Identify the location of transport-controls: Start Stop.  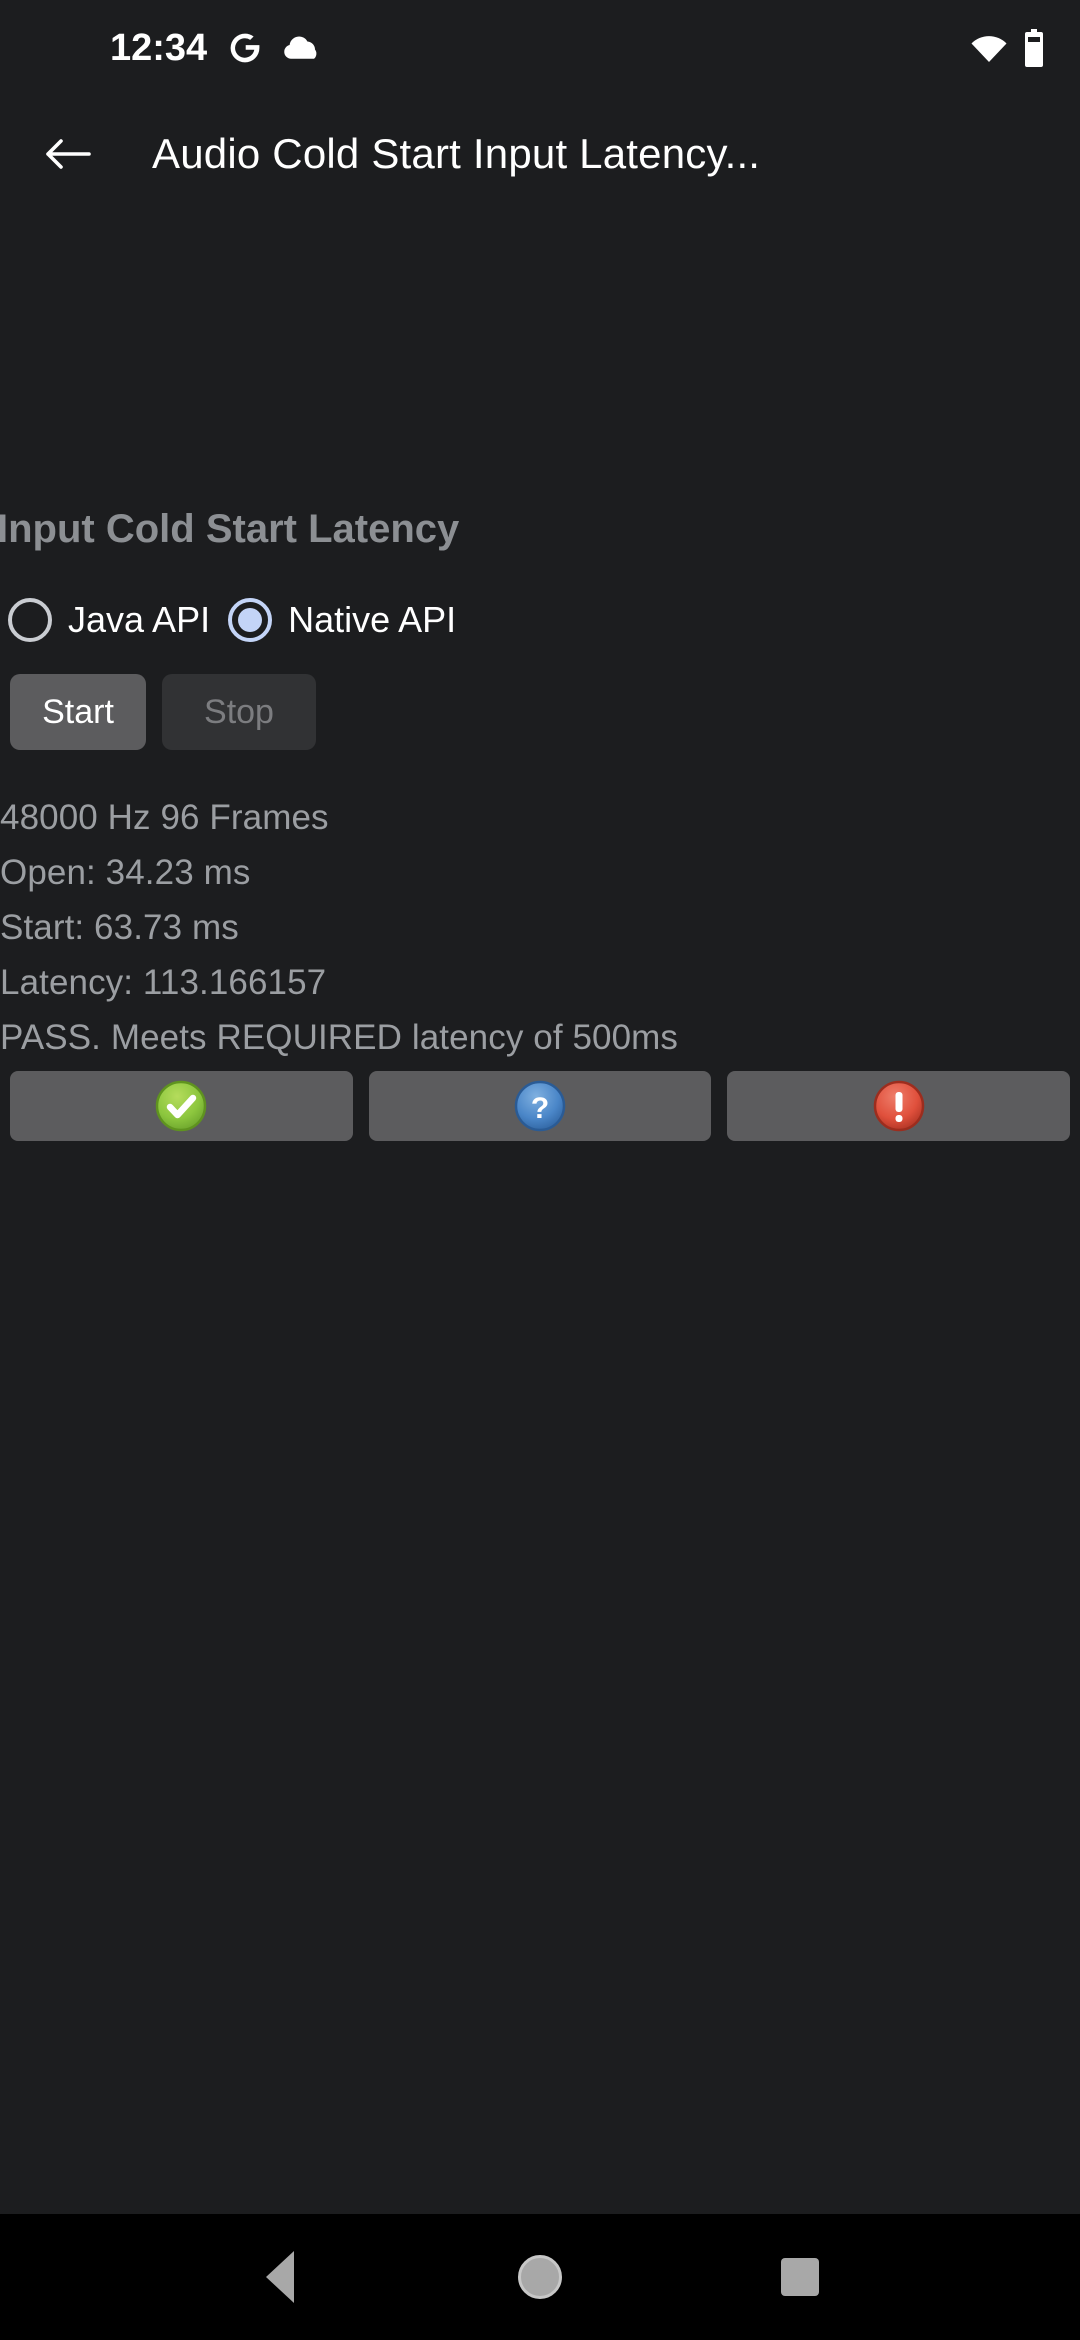
(163, 712).